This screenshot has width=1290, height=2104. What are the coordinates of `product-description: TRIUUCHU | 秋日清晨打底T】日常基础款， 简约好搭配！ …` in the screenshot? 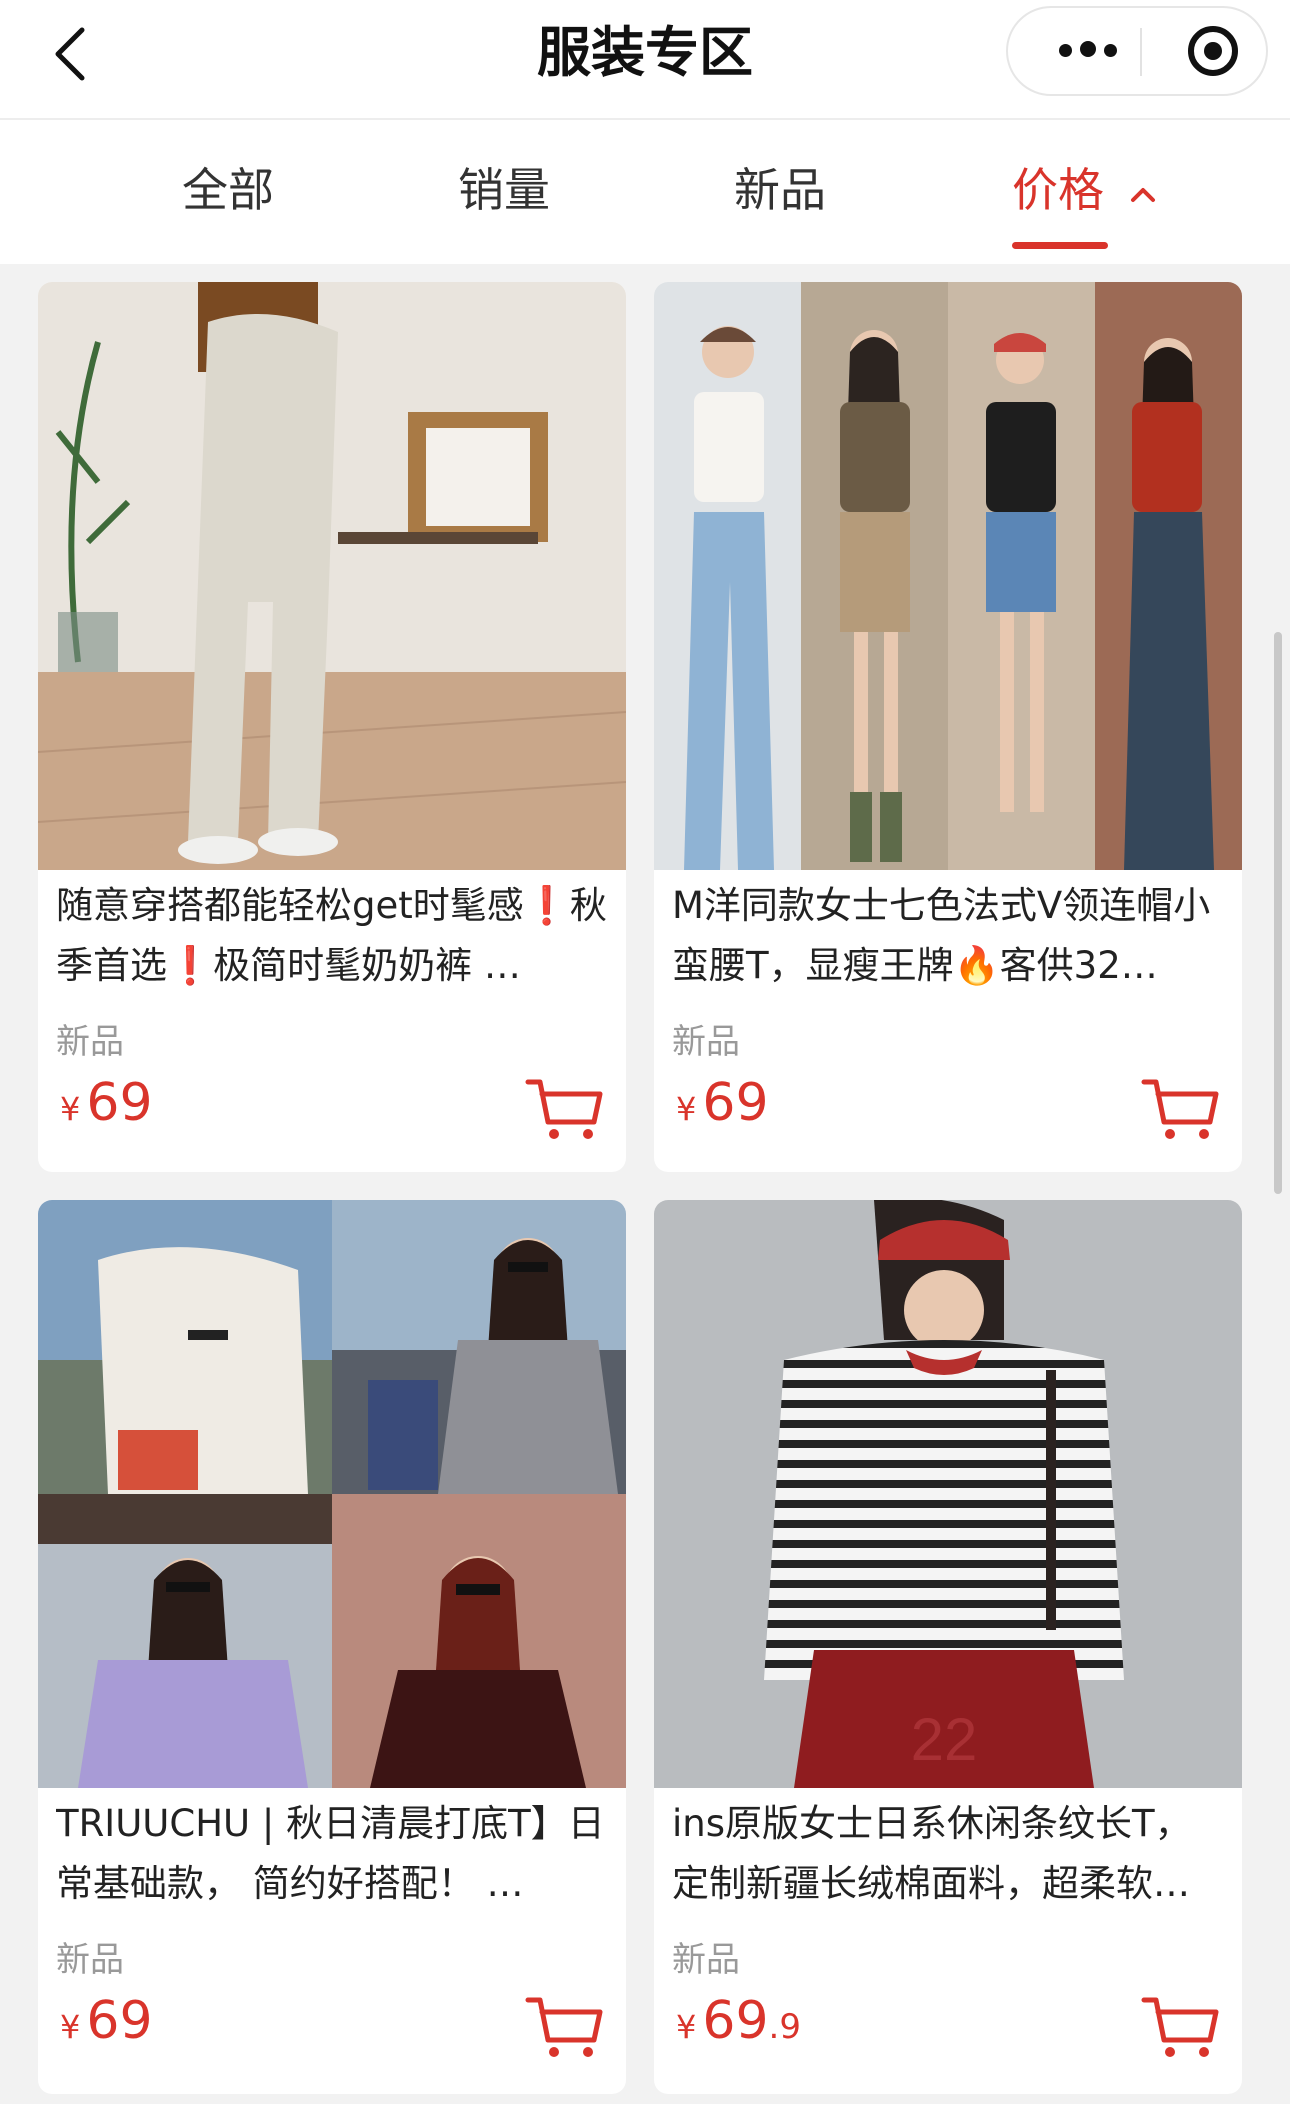 It's located at (330, 1853).